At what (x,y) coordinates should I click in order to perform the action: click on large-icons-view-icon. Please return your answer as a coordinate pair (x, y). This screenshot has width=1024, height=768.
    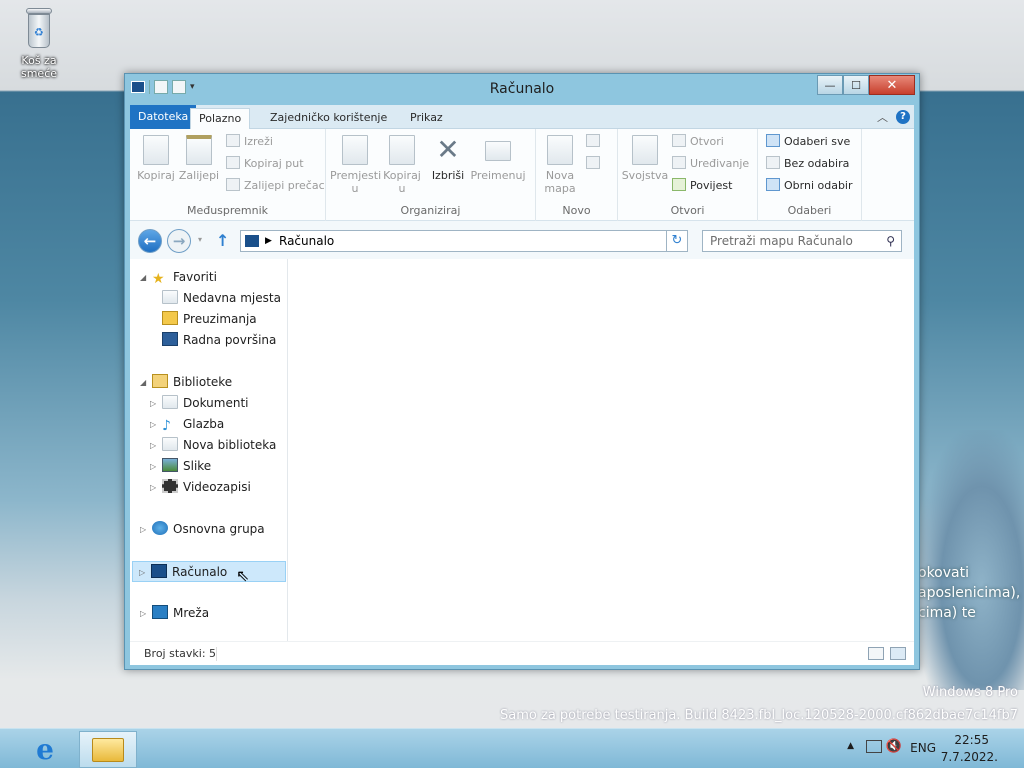
    Looking at the image, I should click on (898, 653).